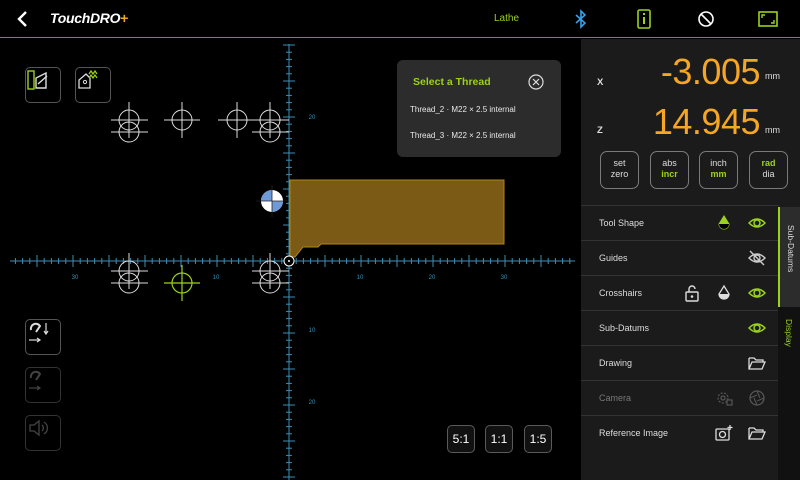 Image resolution: width=800 pixels, height=480 pixels. I want to click on thread-option: Thread_2 · M22 × 2.5 internal, so click(463, 109).